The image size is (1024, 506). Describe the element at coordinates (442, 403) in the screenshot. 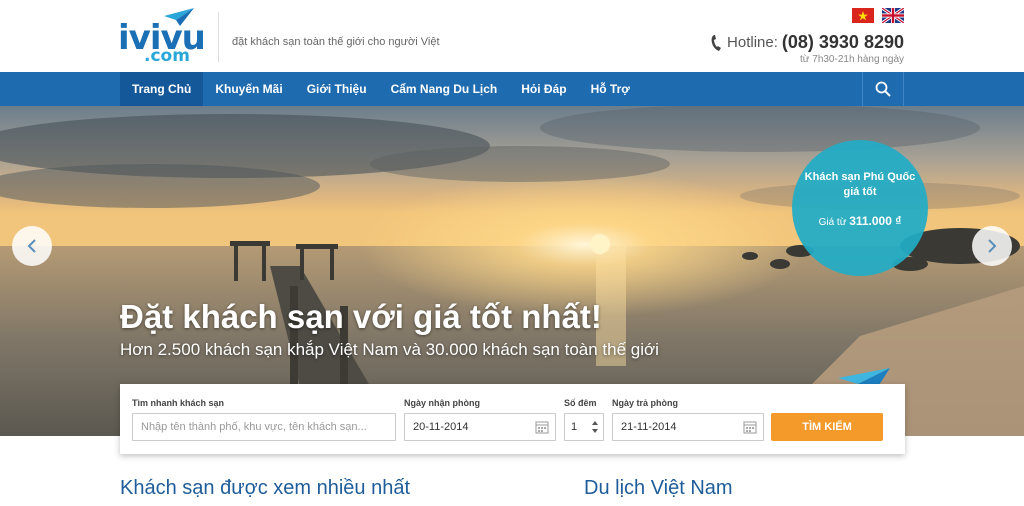

I see `checkin-label: Ngày nhận phòng` at that location.